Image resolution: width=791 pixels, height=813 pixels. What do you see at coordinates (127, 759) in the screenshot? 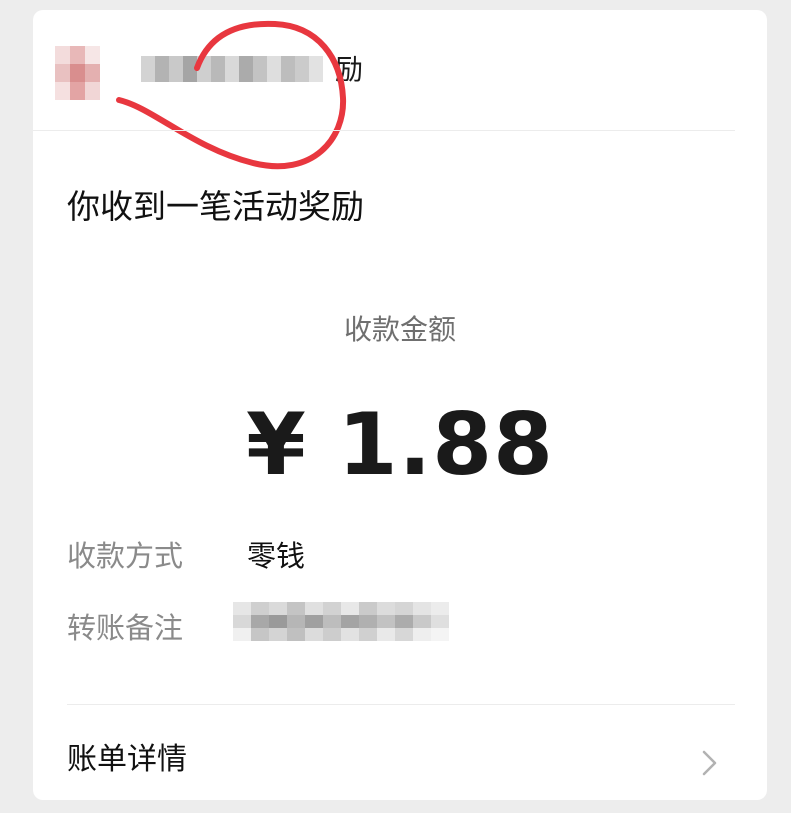
I see `bill-details-label: 账单详情` at bounding box center [127, 759].